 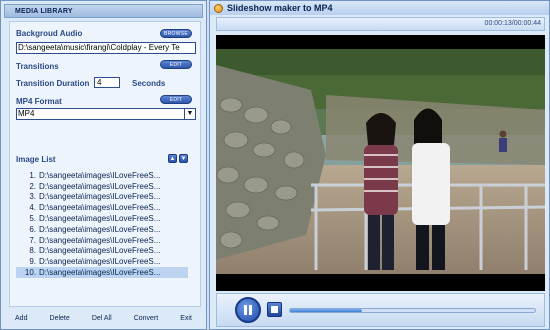 What do you see at coordinates (186, 318) in the screenshot?
I see `exit-button: Exit` at bounding box center [186, 318].